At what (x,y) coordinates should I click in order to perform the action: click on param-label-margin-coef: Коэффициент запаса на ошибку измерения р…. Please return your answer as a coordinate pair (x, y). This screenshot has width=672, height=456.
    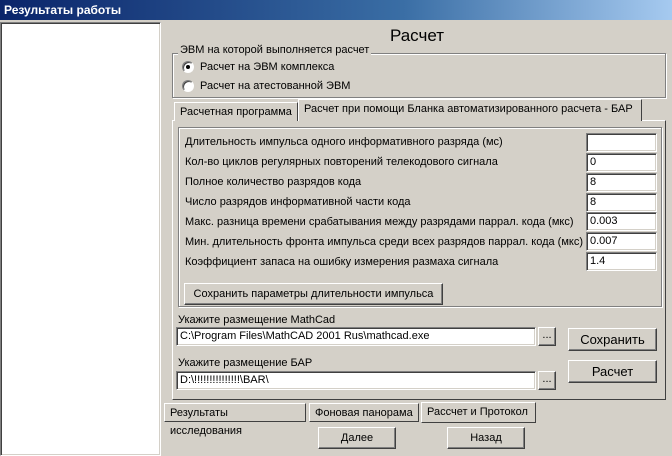
    Looking at the image, I should click on (342, 262).